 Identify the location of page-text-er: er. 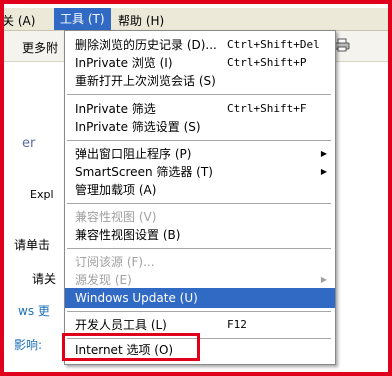
(29, 143).